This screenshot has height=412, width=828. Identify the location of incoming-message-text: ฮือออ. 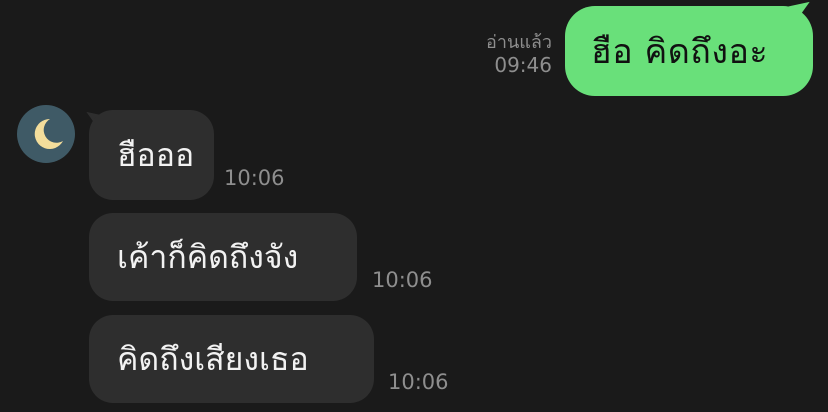
(156, 154).